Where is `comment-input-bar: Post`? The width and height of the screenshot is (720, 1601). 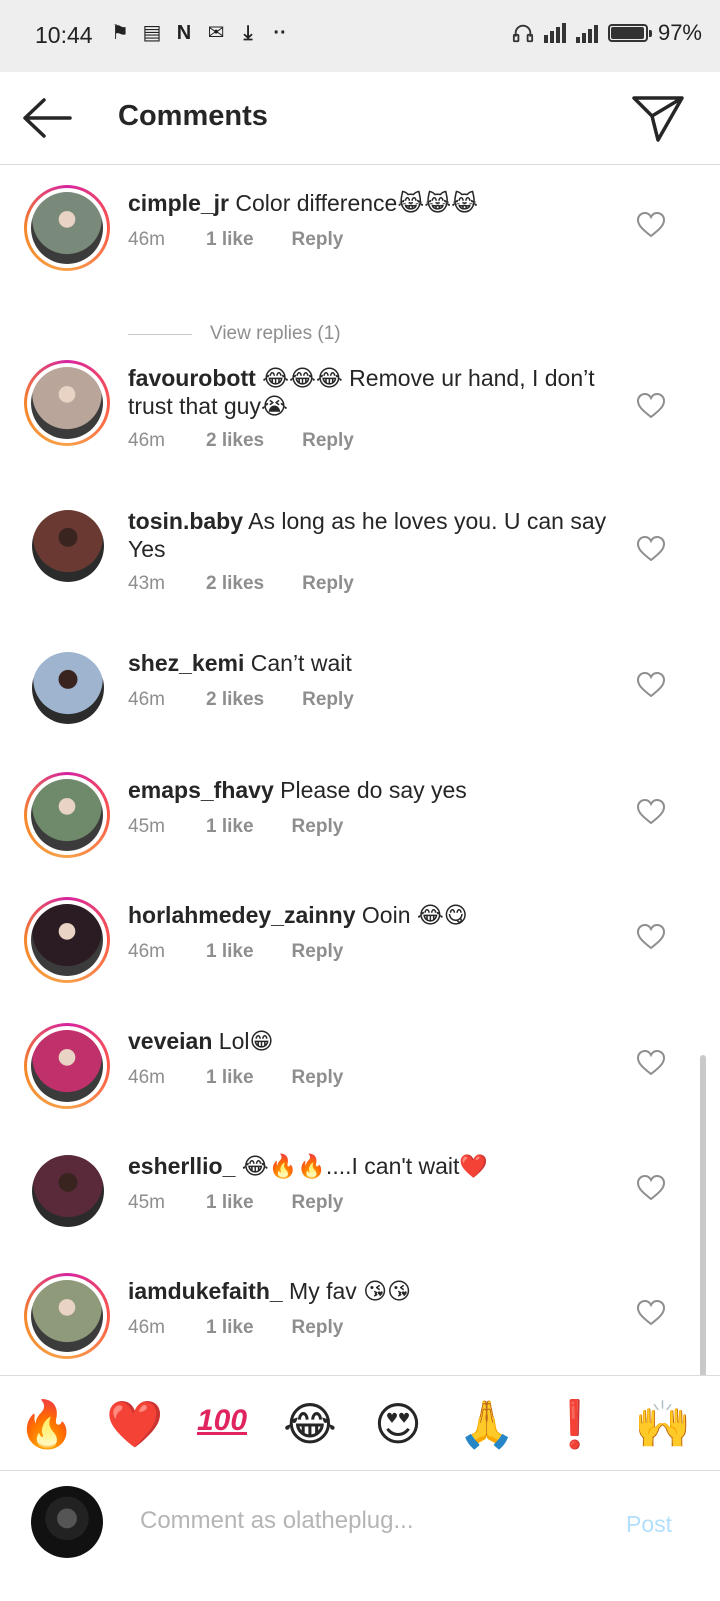 comment-input-bar: Post is located at coordinates (360, 1535).